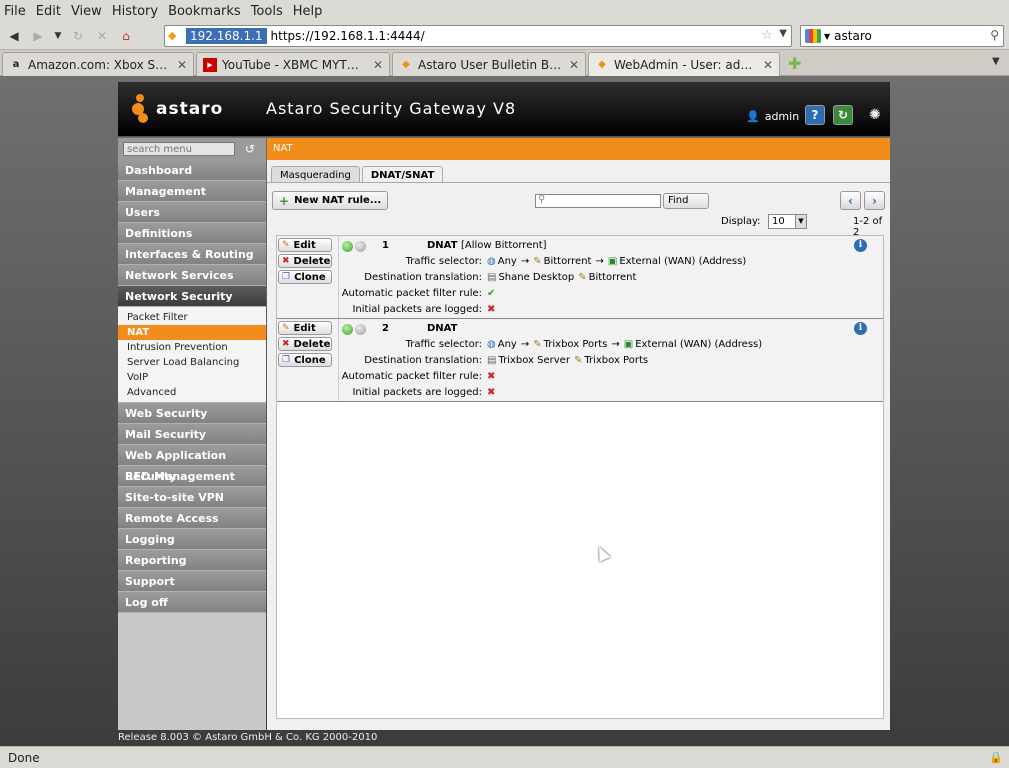 The height and width of the screenshot is (768, 1009). What do you see at coordinates (192, 347) in the screenshot?
I see `sidebar-subitem-intrusion-prevention: Intrusion Prevention` at bounding box center [192, 347].